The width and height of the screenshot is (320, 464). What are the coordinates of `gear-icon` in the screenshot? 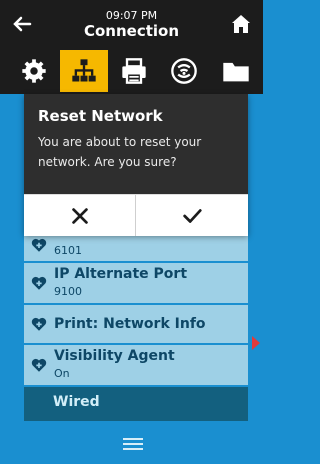 It's located at (34, 71).